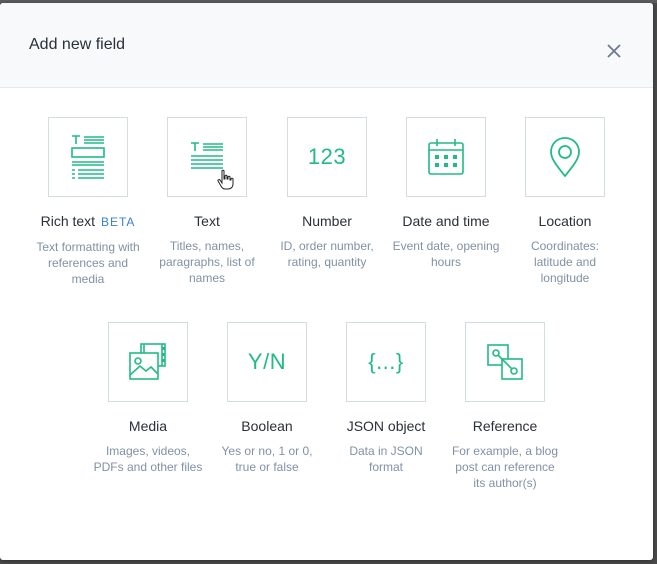 The height and width of the screenshot is (564, 657). Describe the element at coordinates (207, 262) in the screenshot. I see `field-description: Titles, names, paragraphs, list of names` at that location.